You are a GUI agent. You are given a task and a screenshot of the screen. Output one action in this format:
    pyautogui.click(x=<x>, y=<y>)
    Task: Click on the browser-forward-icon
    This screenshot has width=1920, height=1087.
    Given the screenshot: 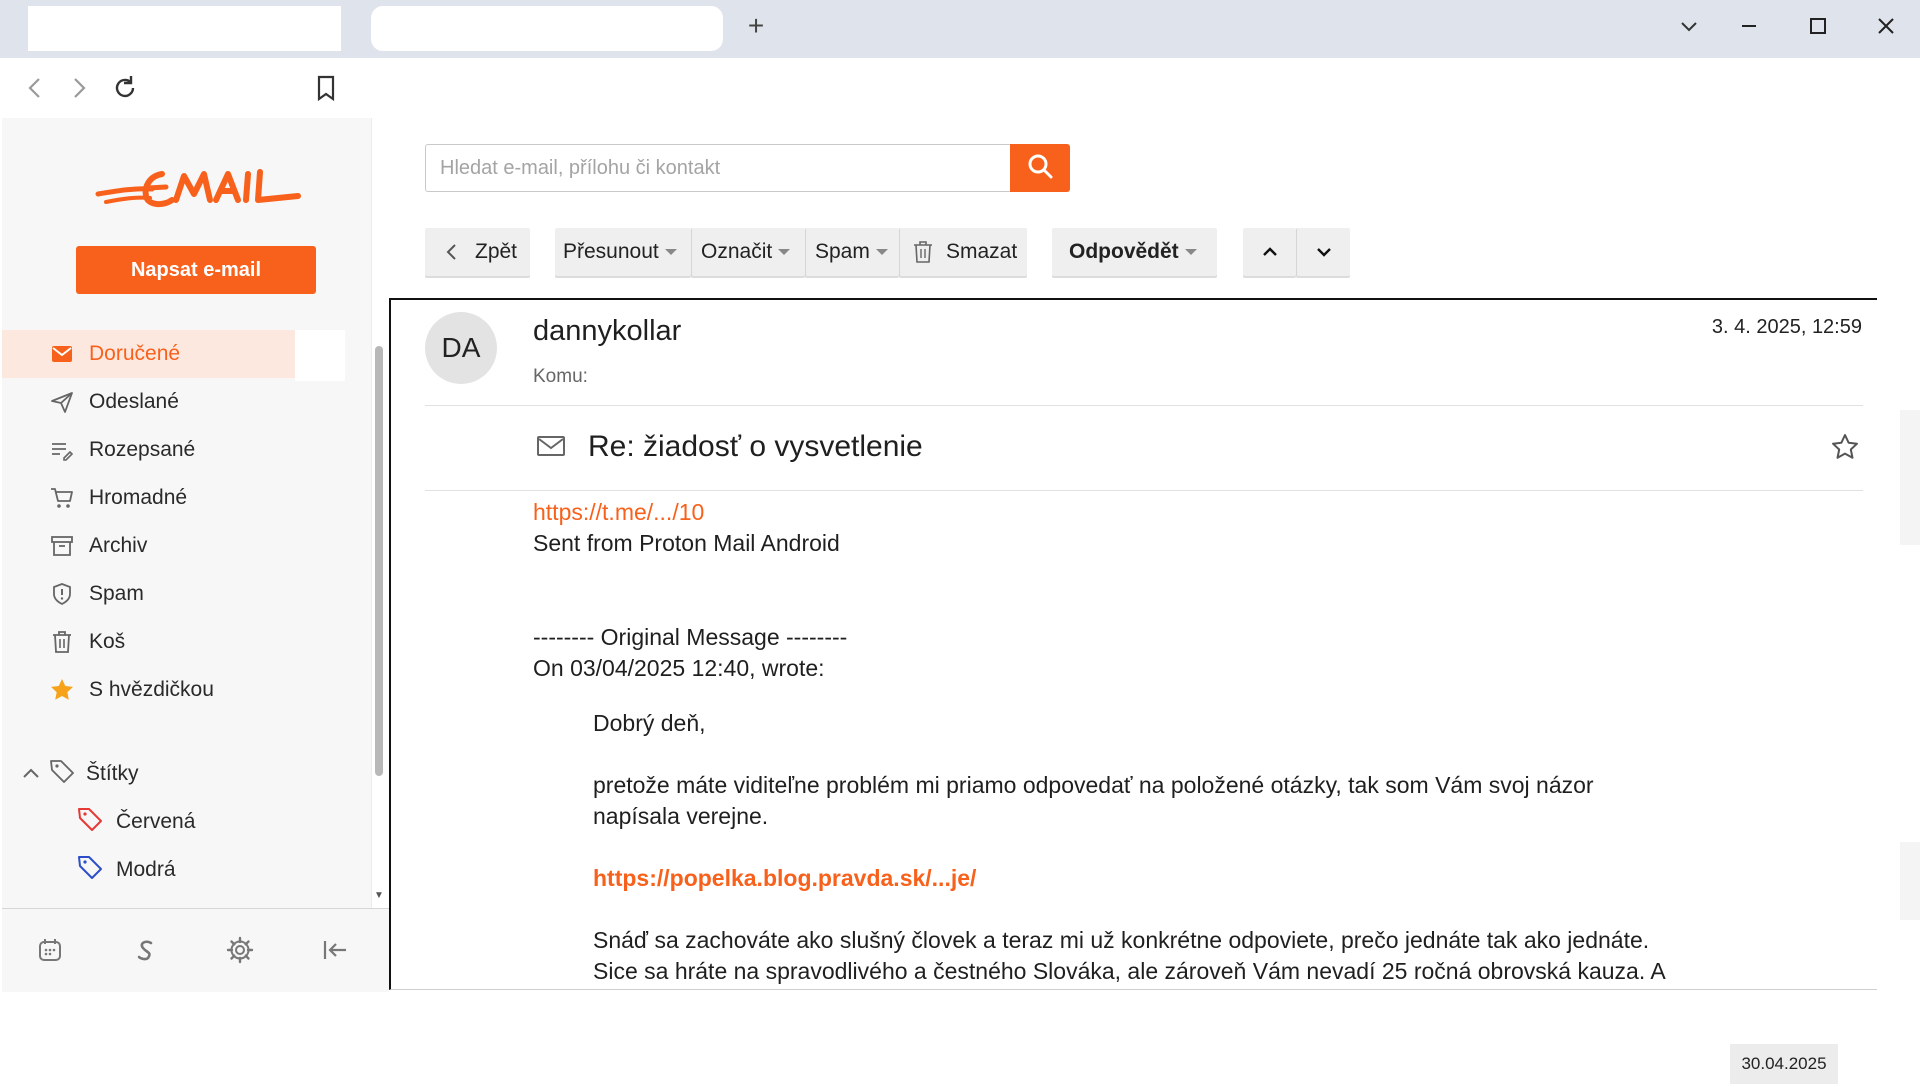 What is the action you would take?
    pyautogui.click(x=79, y=88)
    